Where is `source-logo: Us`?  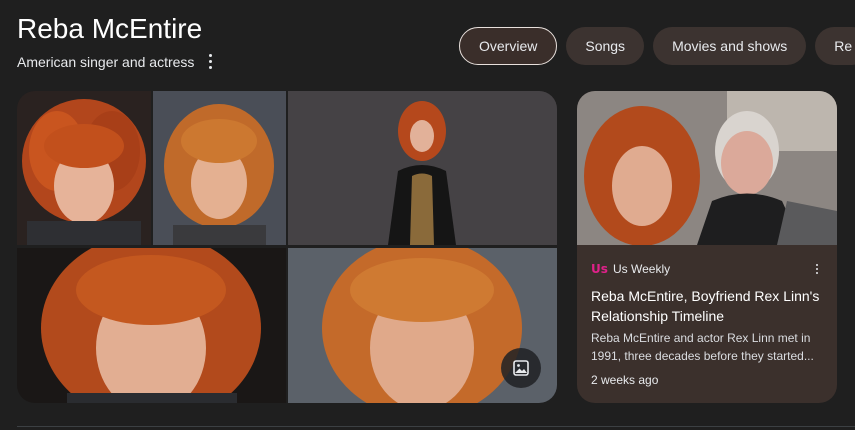 source-logo: Us is located at coordinates (599, 269).